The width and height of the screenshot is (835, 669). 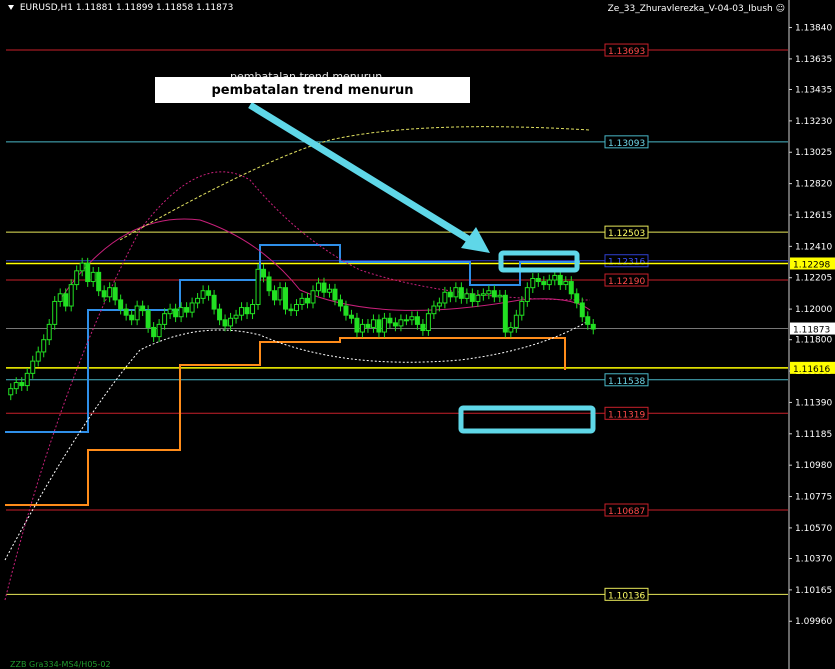 What do you see at coordinates (813, 122) in the screenshot?
I see `price-tick-label: 1.13230` at bounding box center [813, 122].